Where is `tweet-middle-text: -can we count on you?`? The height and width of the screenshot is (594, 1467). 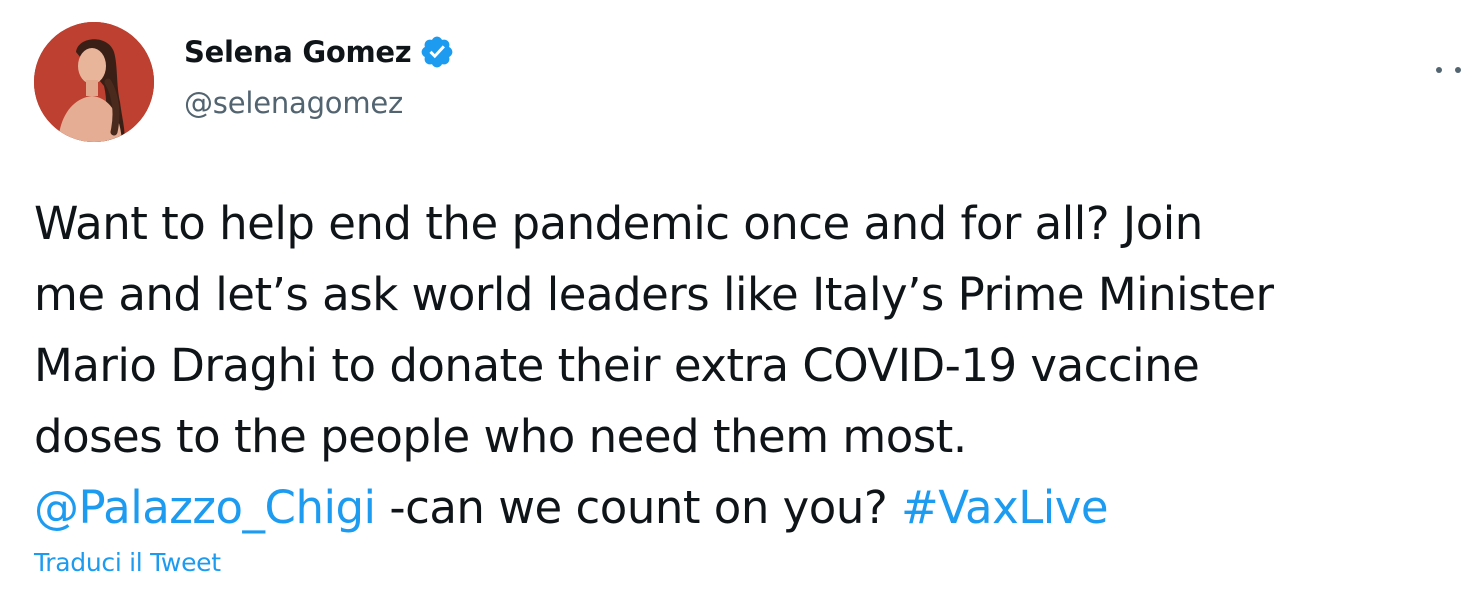 tweet-middle-text: -can we count on you? is located at coordinates (638, 507).